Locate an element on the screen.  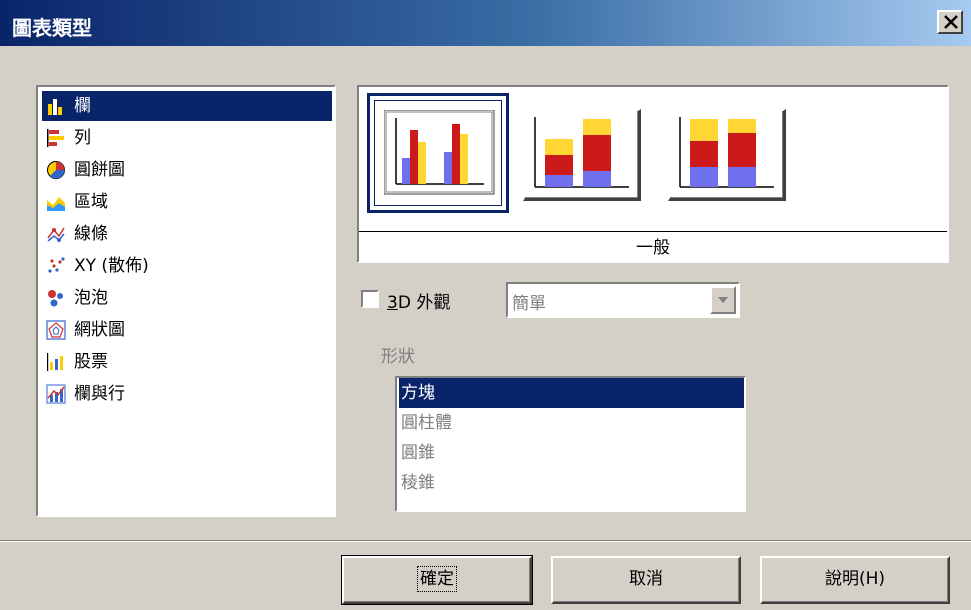
help-button-label: 說明(H) is located at coordinates (855, 579).